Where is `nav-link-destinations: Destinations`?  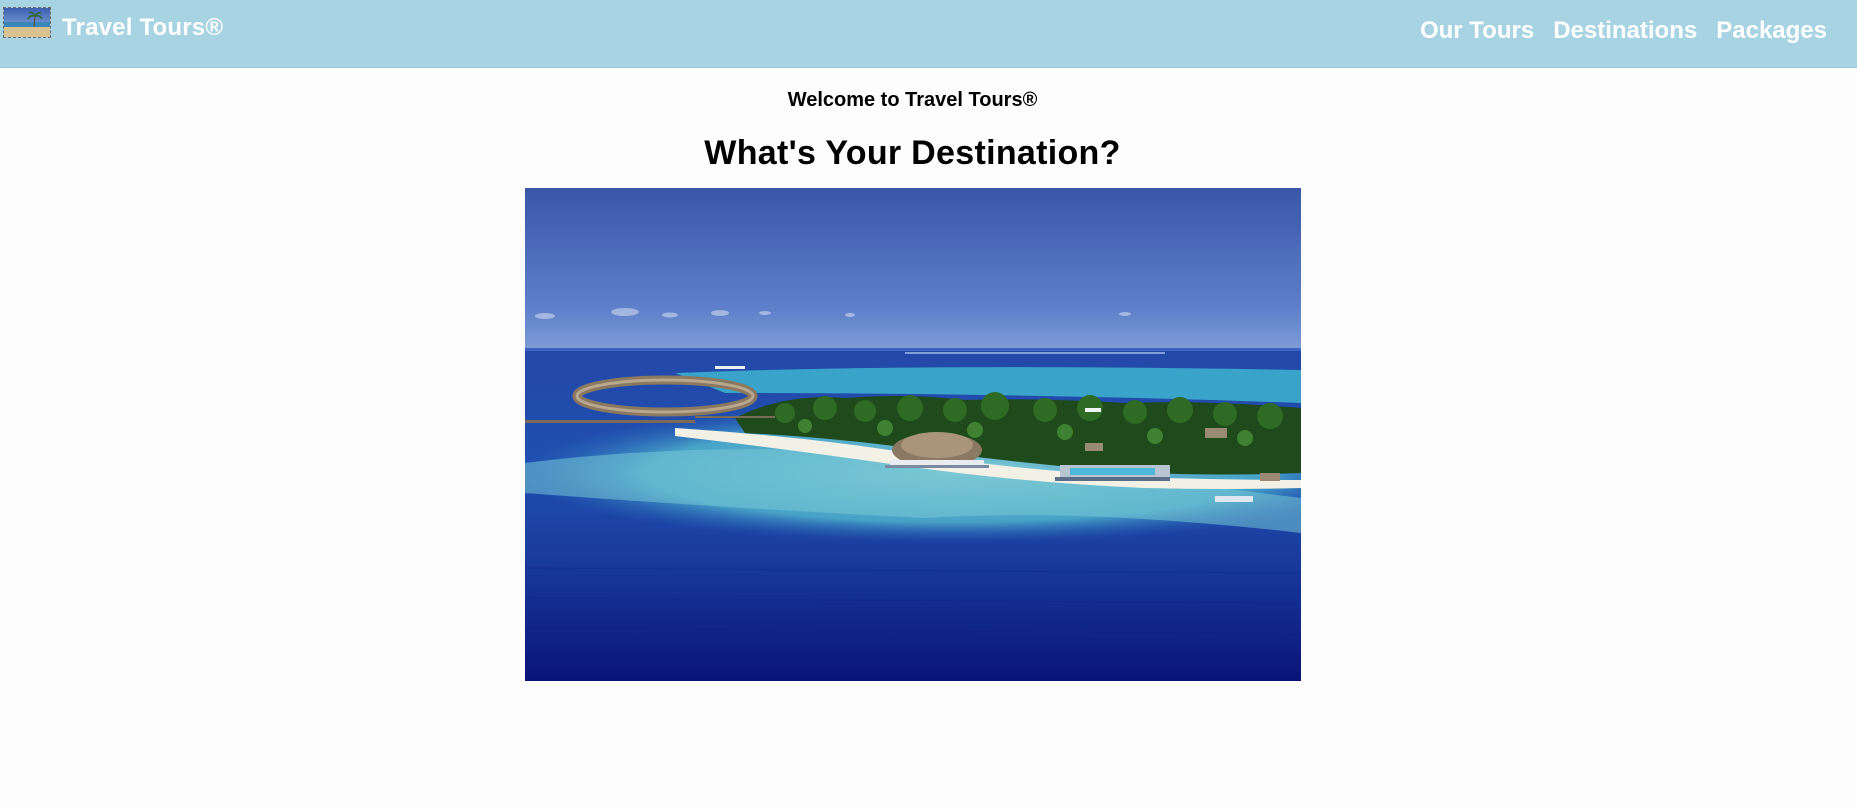 nav-link-destinations: Destinations is located at coordinates (1625, 31).